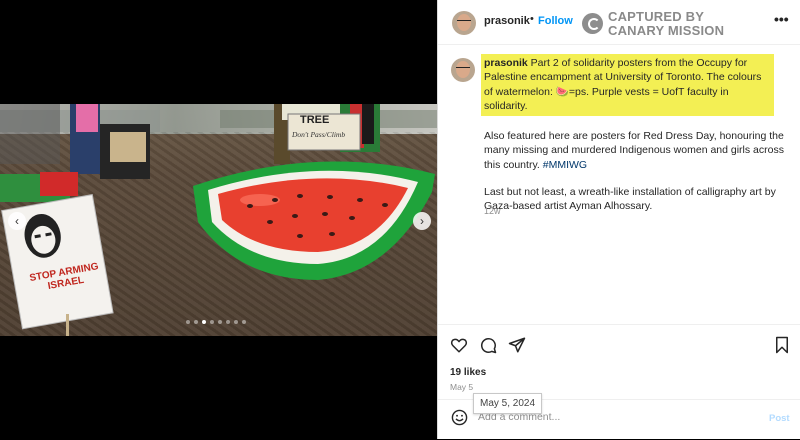 This screenshot has width=800, height=440. What do you see at coordinates (506, 63) in the screenshot?
I see `caption-username: prasonik` at bounding box center [506, 63].